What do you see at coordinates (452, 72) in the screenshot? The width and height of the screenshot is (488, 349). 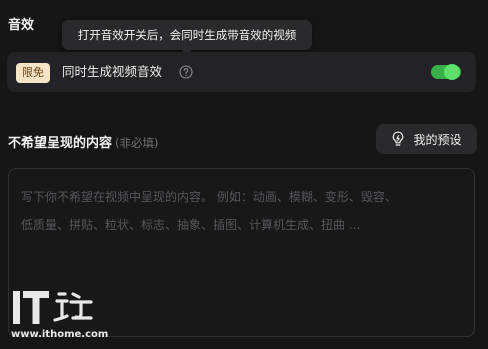 I see `toggle-knob` at bounding box center [452, 72].